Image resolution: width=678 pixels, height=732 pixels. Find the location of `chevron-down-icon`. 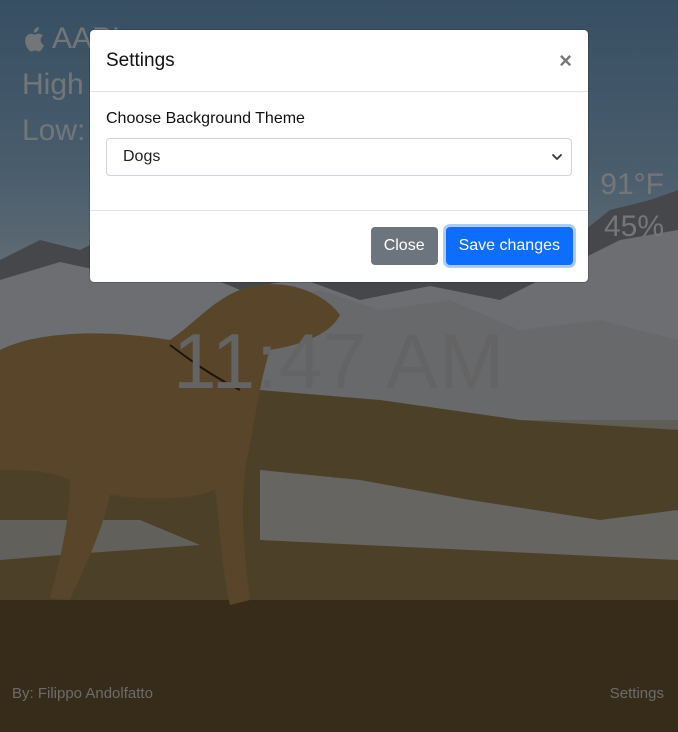

chevron-down-icon is located at coordinates (557, 157).